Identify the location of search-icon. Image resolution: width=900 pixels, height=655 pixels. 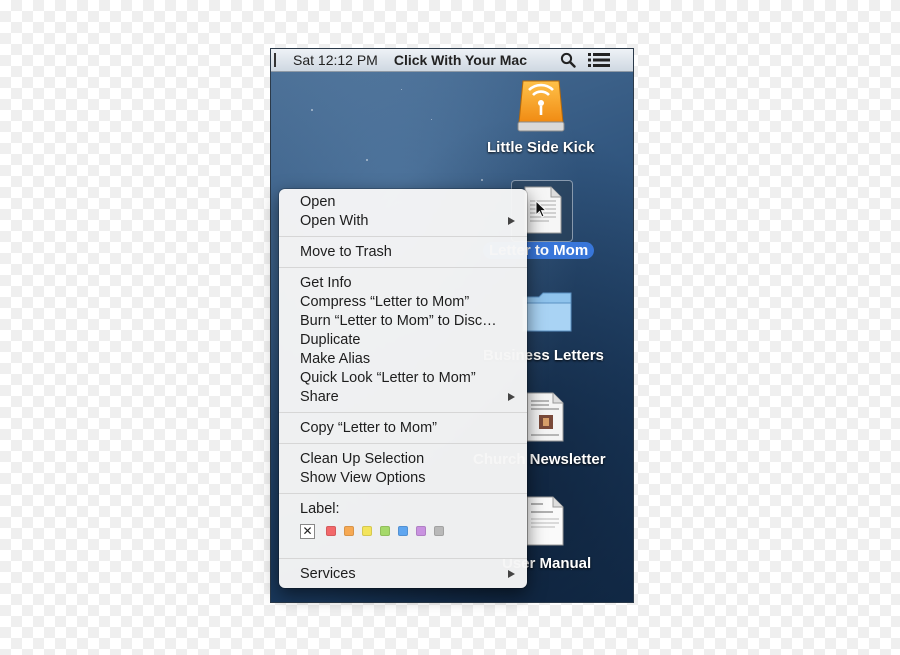
(568, 60).